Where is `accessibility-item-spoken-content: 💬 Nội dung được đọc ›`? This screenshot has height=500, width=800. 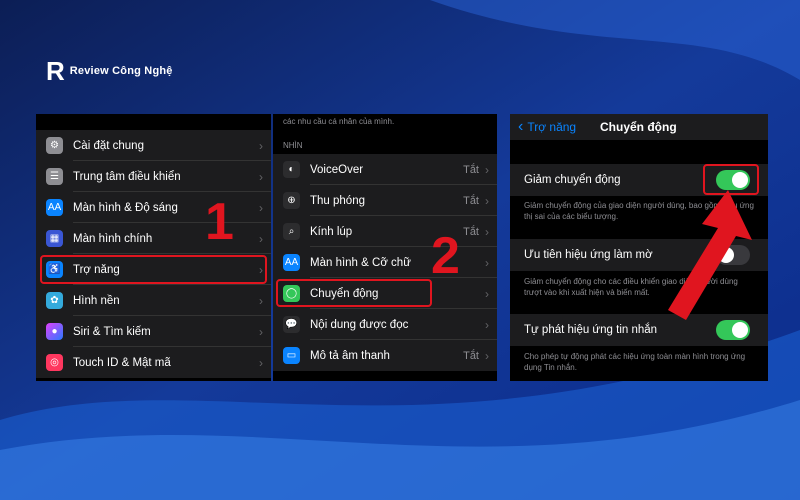
accessibility-item-spoken-content: 💬 Nội dung được đọc › is located at coordinates (385, 324).